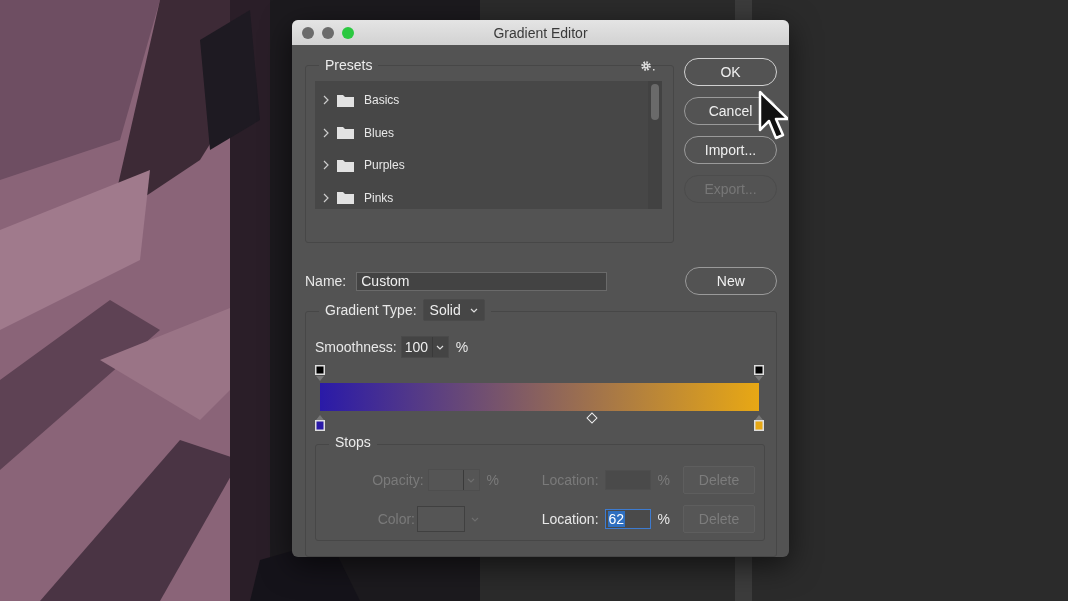 The width and height of the screenshot is (1068, 601). Describe the element at coordinates (481, 132) in the screenshot. I see `preset-folder: Blues` at that location.